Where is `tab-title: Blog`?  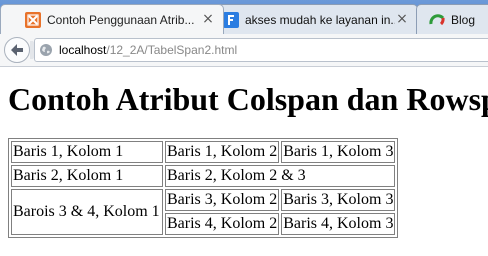
tab-title: Blog is located at coordinates (463, 20).